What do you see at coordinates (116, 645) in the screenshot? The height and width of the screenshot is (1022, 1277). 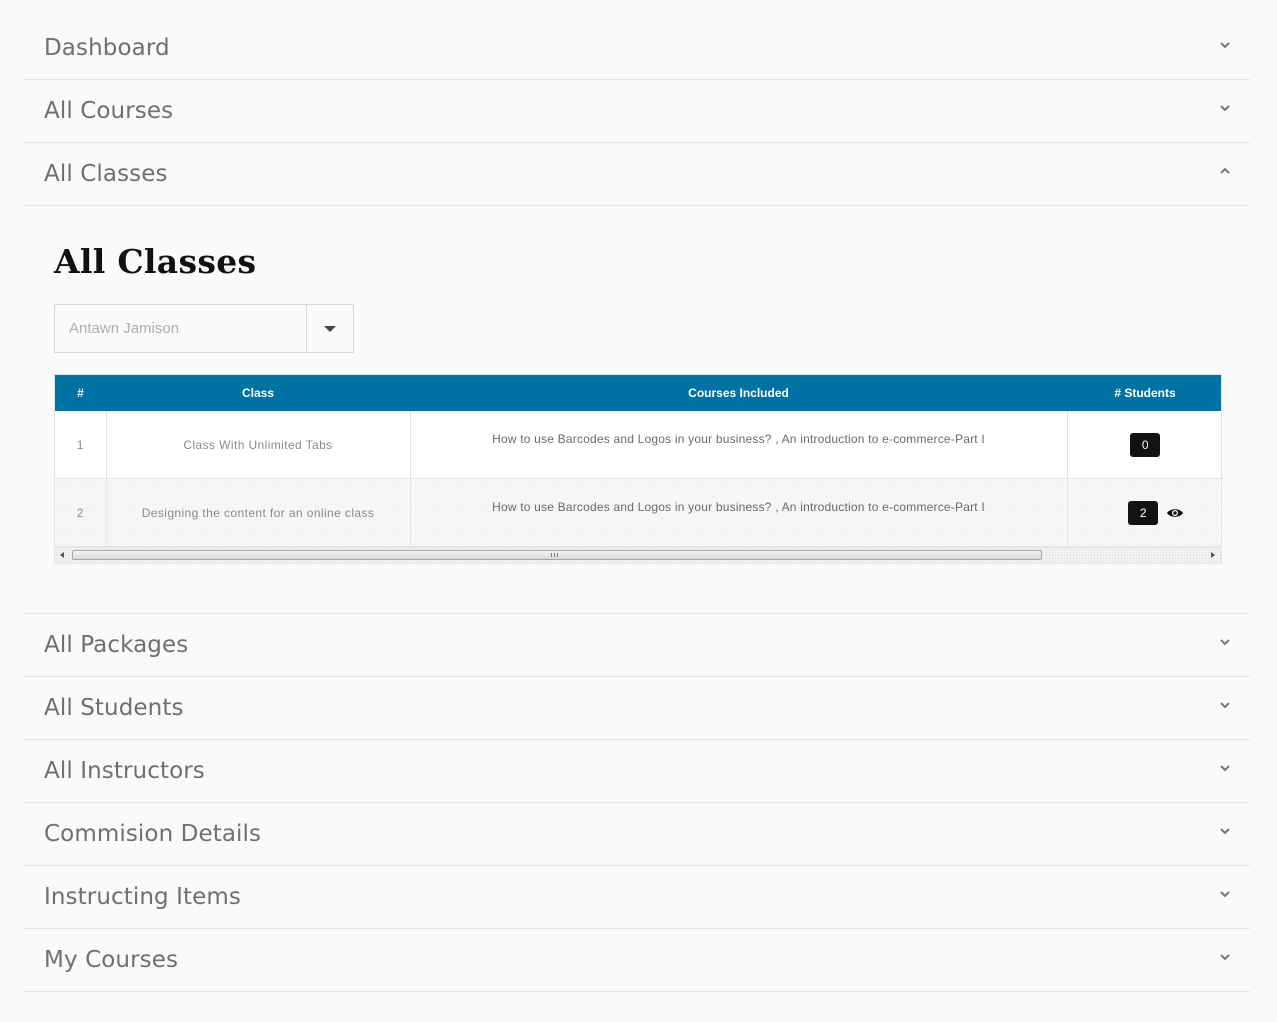 I see `accordion-item-label: All Packages` at bounding box center [116, 645].